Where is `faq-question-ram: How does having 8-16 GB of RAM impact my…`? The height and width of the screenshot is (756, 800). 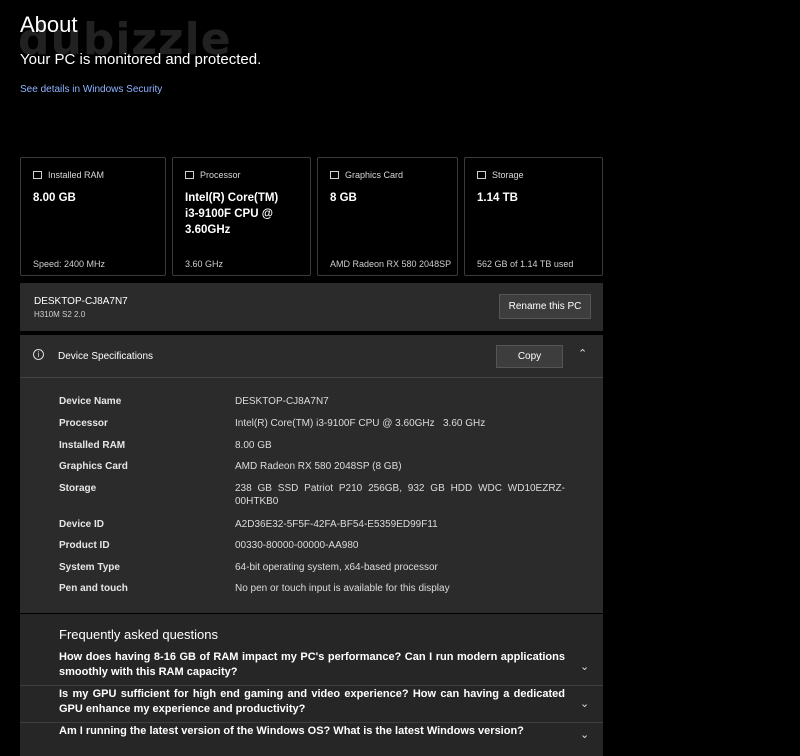
faq-question-ram: How does having 8-16 GB of RAM impact my… is located at coordinates (312, 665).